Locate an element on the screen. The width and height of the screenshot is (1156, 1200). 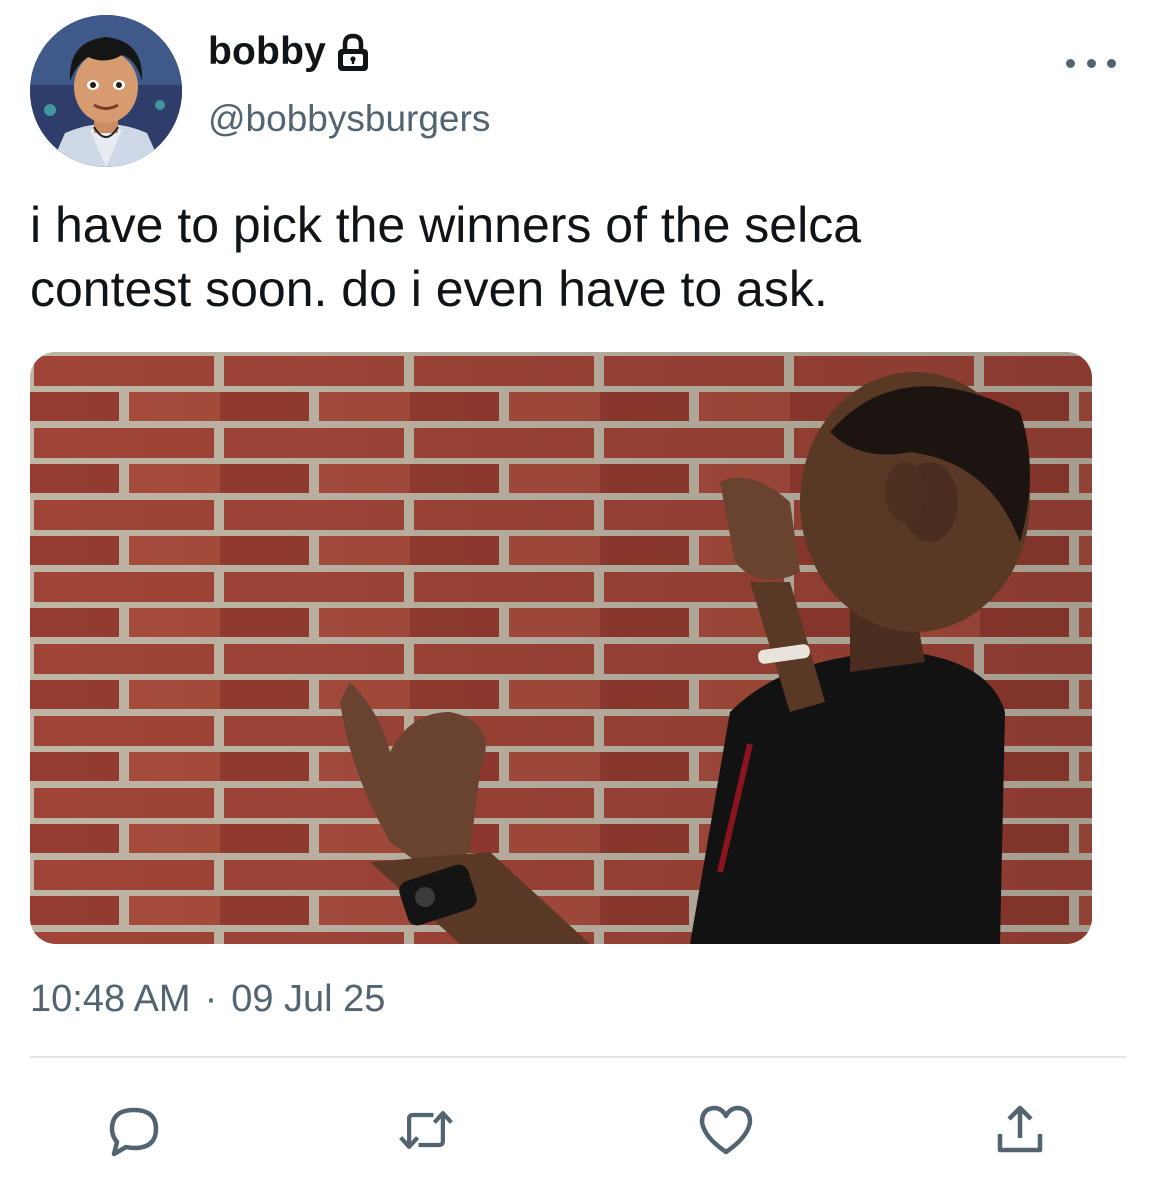
lock-icon is located at coordinates (353, 53).